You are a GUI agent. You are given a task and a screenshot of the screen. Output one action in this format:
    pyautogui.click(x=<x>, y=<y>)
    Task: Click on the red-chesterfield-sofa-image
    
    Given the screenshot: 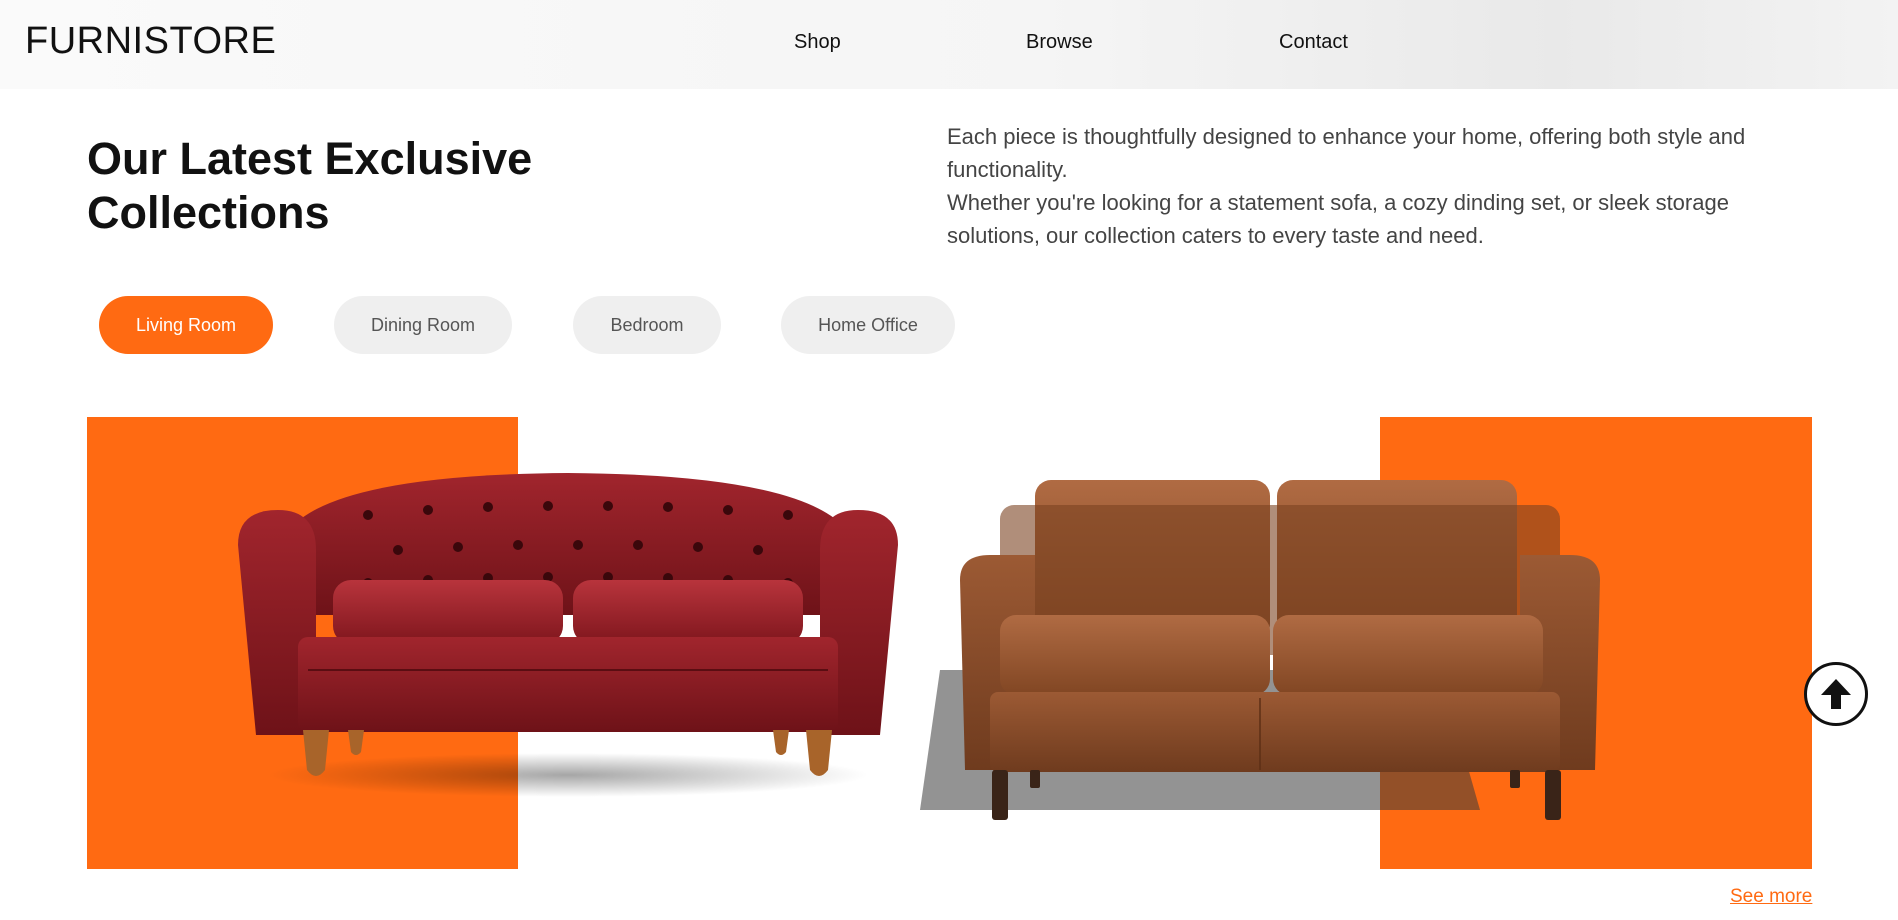 What is the action you would take?
    pyautogui.click(x=568, y=635)
    